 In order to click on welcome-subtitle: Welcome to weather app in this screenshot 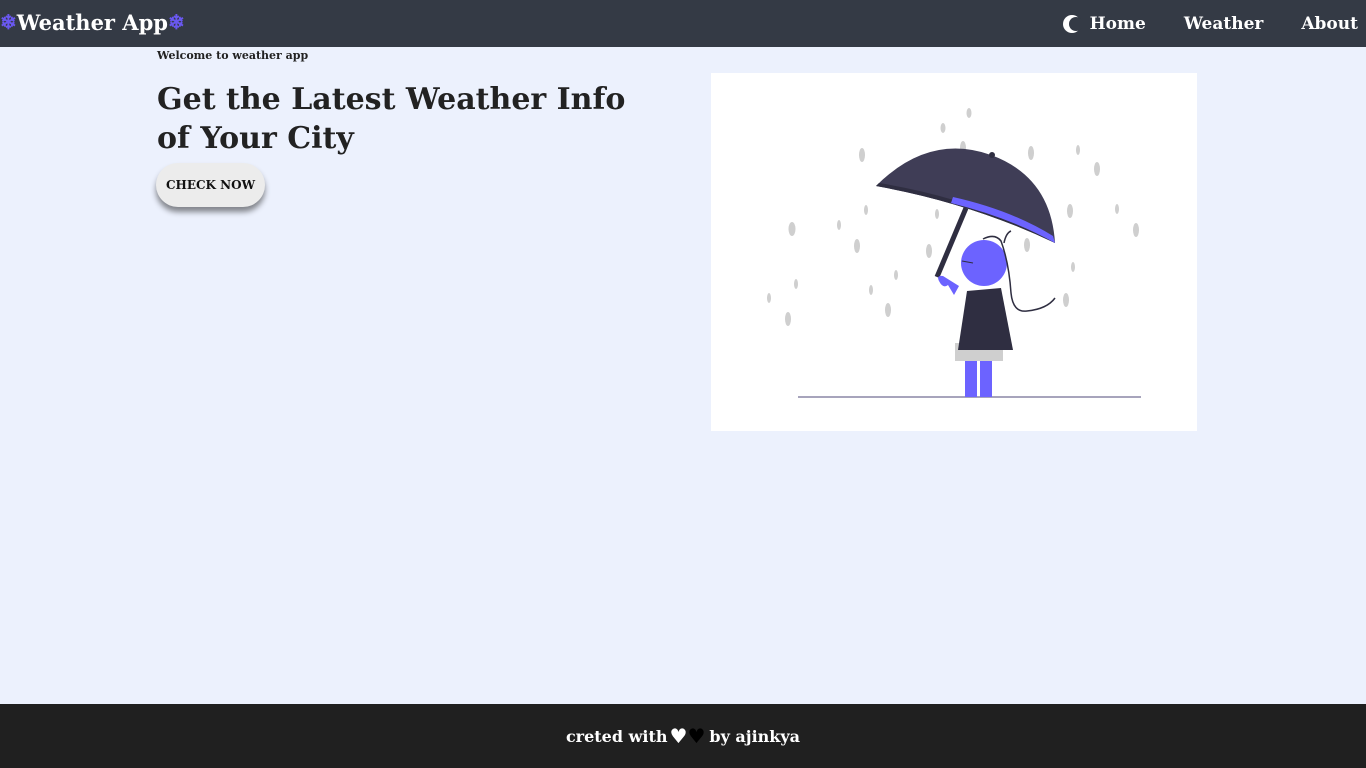, I will do `click(233, 55)`.